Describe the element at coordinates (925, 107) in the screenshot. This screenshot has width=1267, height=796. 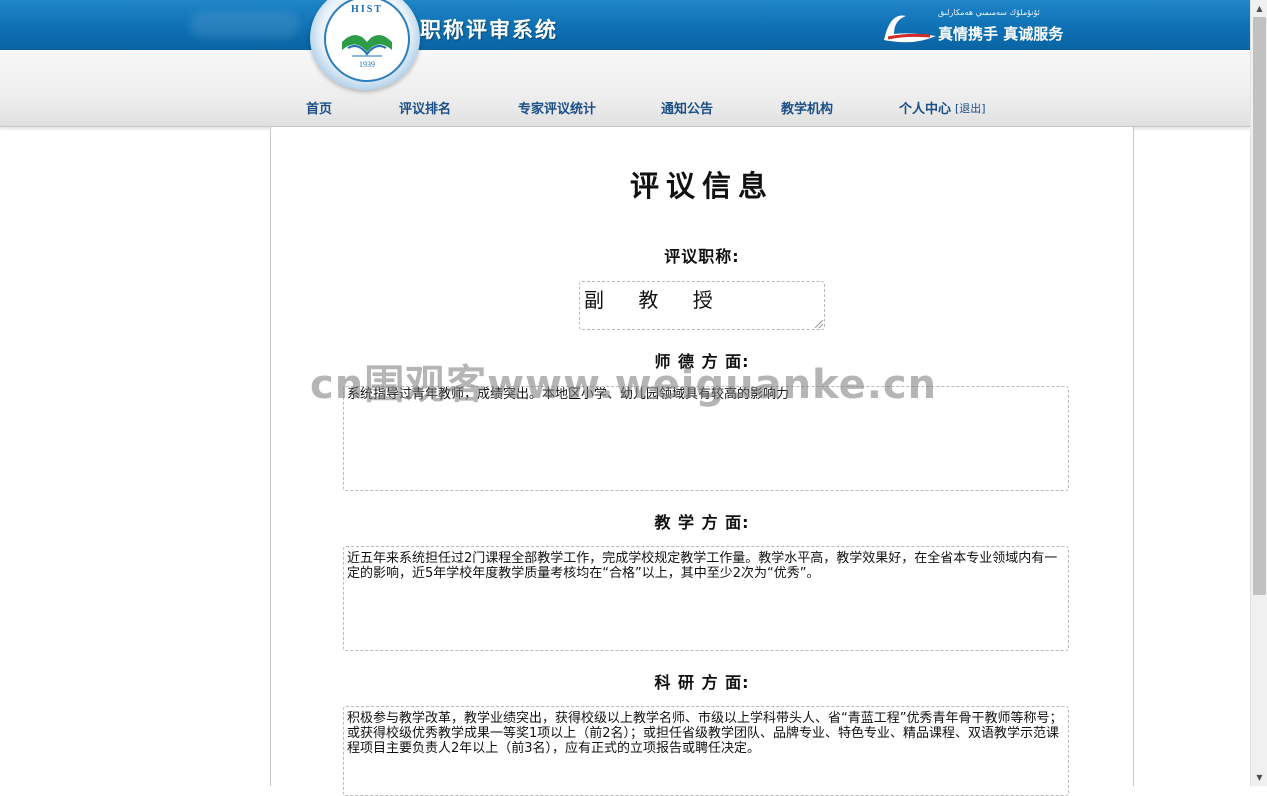
I see `nav-personal-center: 个人中心` at that location.